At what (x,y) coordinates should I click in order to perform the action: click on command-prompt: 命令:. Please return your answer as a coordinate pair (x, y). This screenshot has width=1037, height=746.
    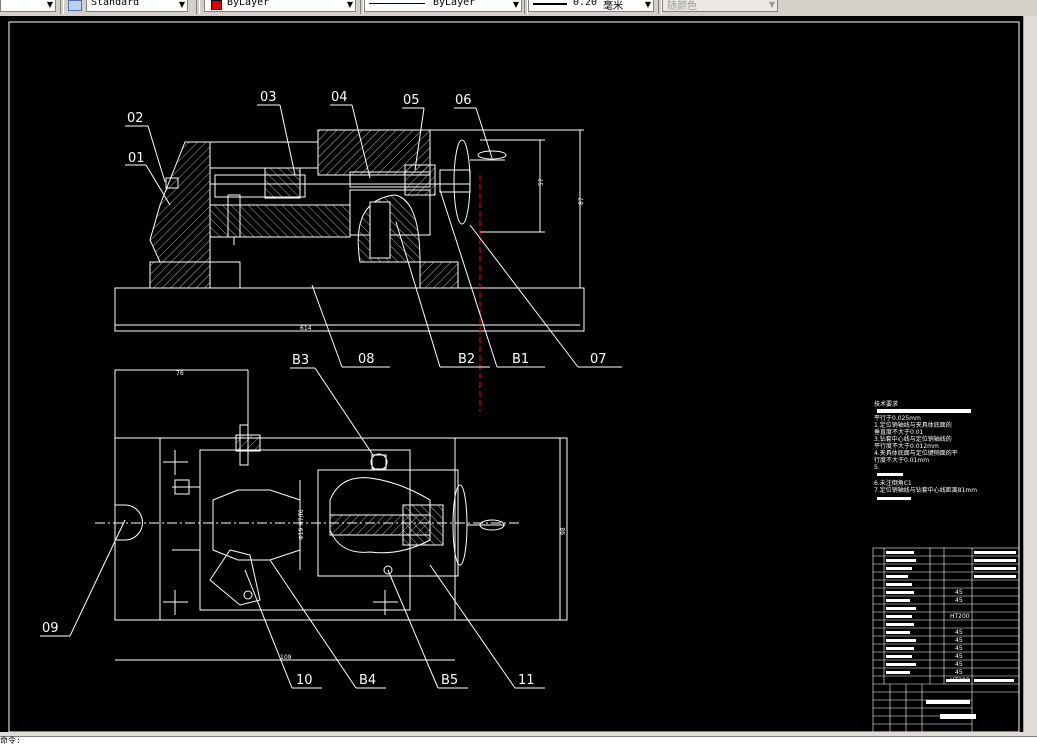
    Looking at the image, I should click on (10, 740).